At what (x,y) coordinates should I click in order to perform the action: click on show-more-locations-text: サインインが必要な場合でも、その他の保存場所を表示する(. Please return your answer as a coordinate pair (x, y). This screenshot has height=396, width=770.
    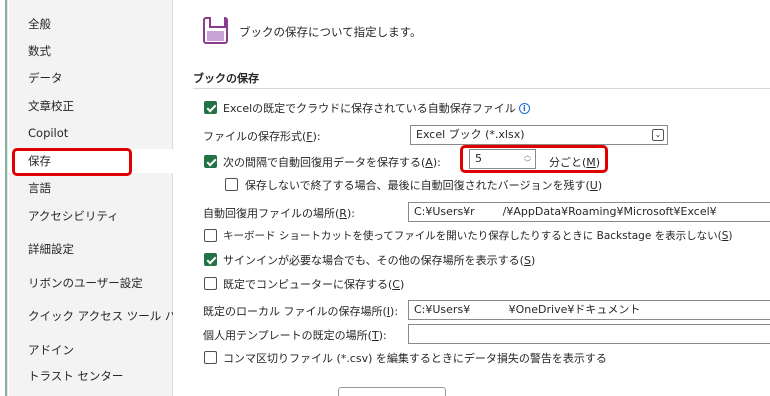
    Looking at the image, I should click on (373, 260).